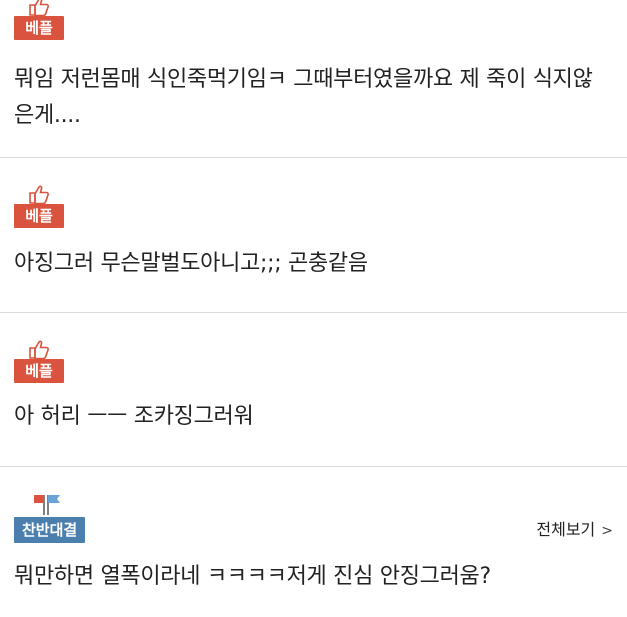 This screenshot has height=617, width=627. What do you see at coordinates (134, 416) in the screenshot?
I see `comment-text: 아 허리 ㅡㅡ 조카징그러워` at bounding box center [134, 416].